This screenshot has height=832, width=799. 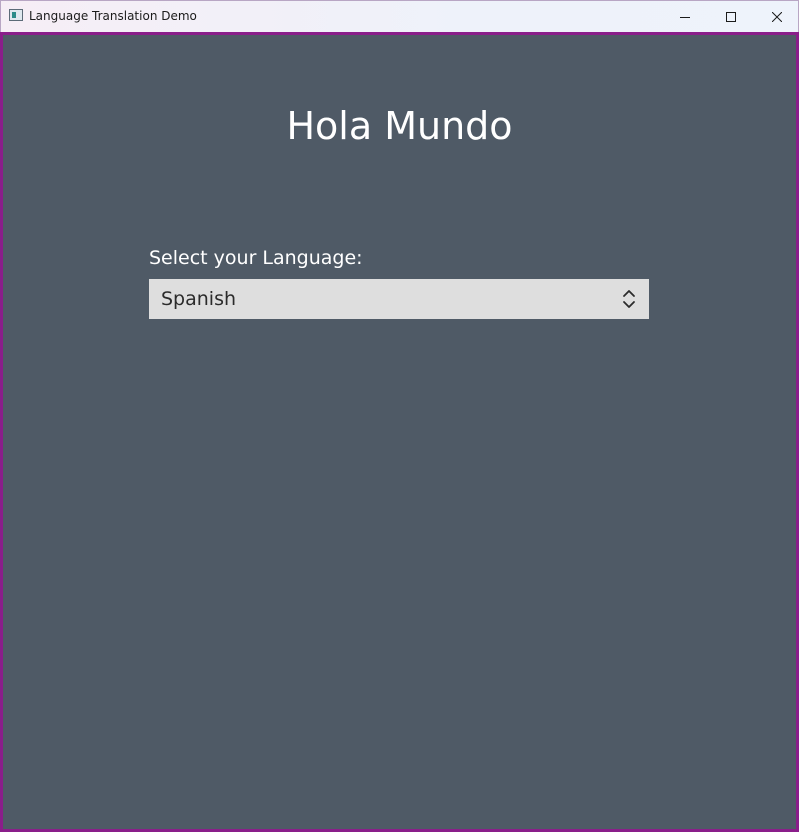 What do you see at coordinates (399, 299) in the screenshot?
I see `language-select: Spanish` at bounding box center [399, 299].